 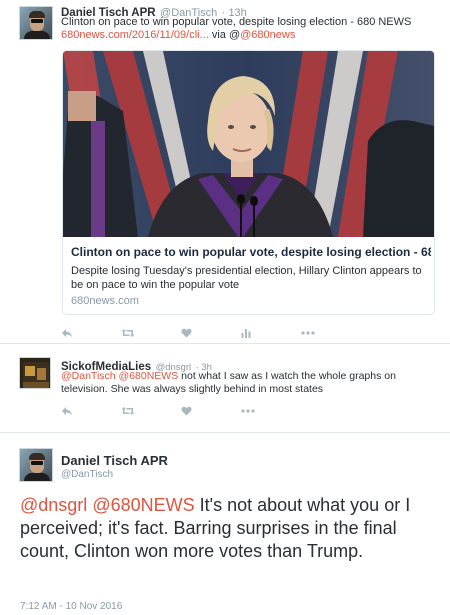 What do you see at coordinates (267, 35) in the screenshot?
I see `via-mention: @680news` at bounding box center [267, 35].